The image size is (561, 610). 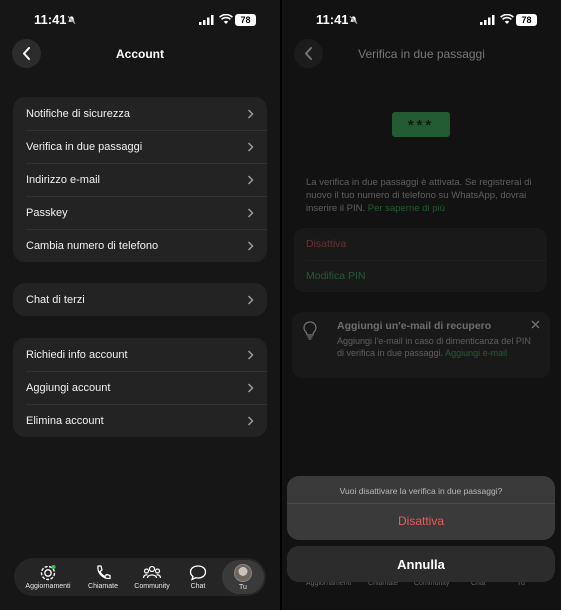 I want to click on row-third-party-chats: Chat di terzi, so click(x=140, y=299).